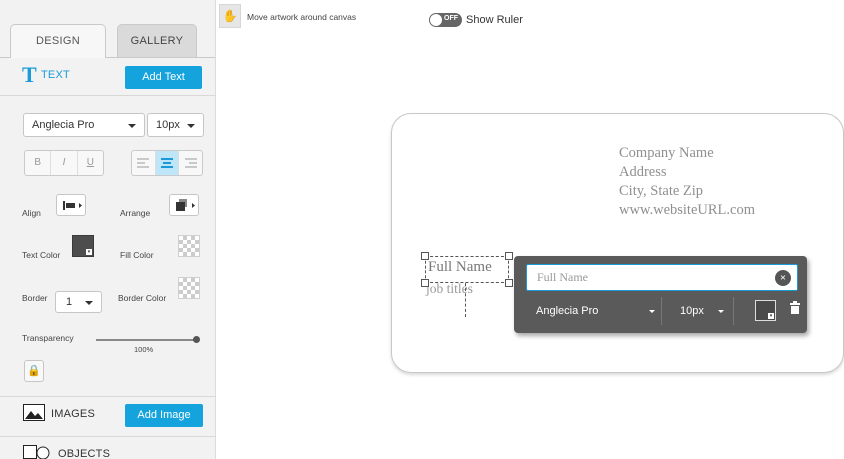 This screenshot has height=459, width=844. What do you see at coordinates (661, 191) in the screenshot?
I see `city-state-zip-text: City, State Zip` at bounding box center [661, 191].